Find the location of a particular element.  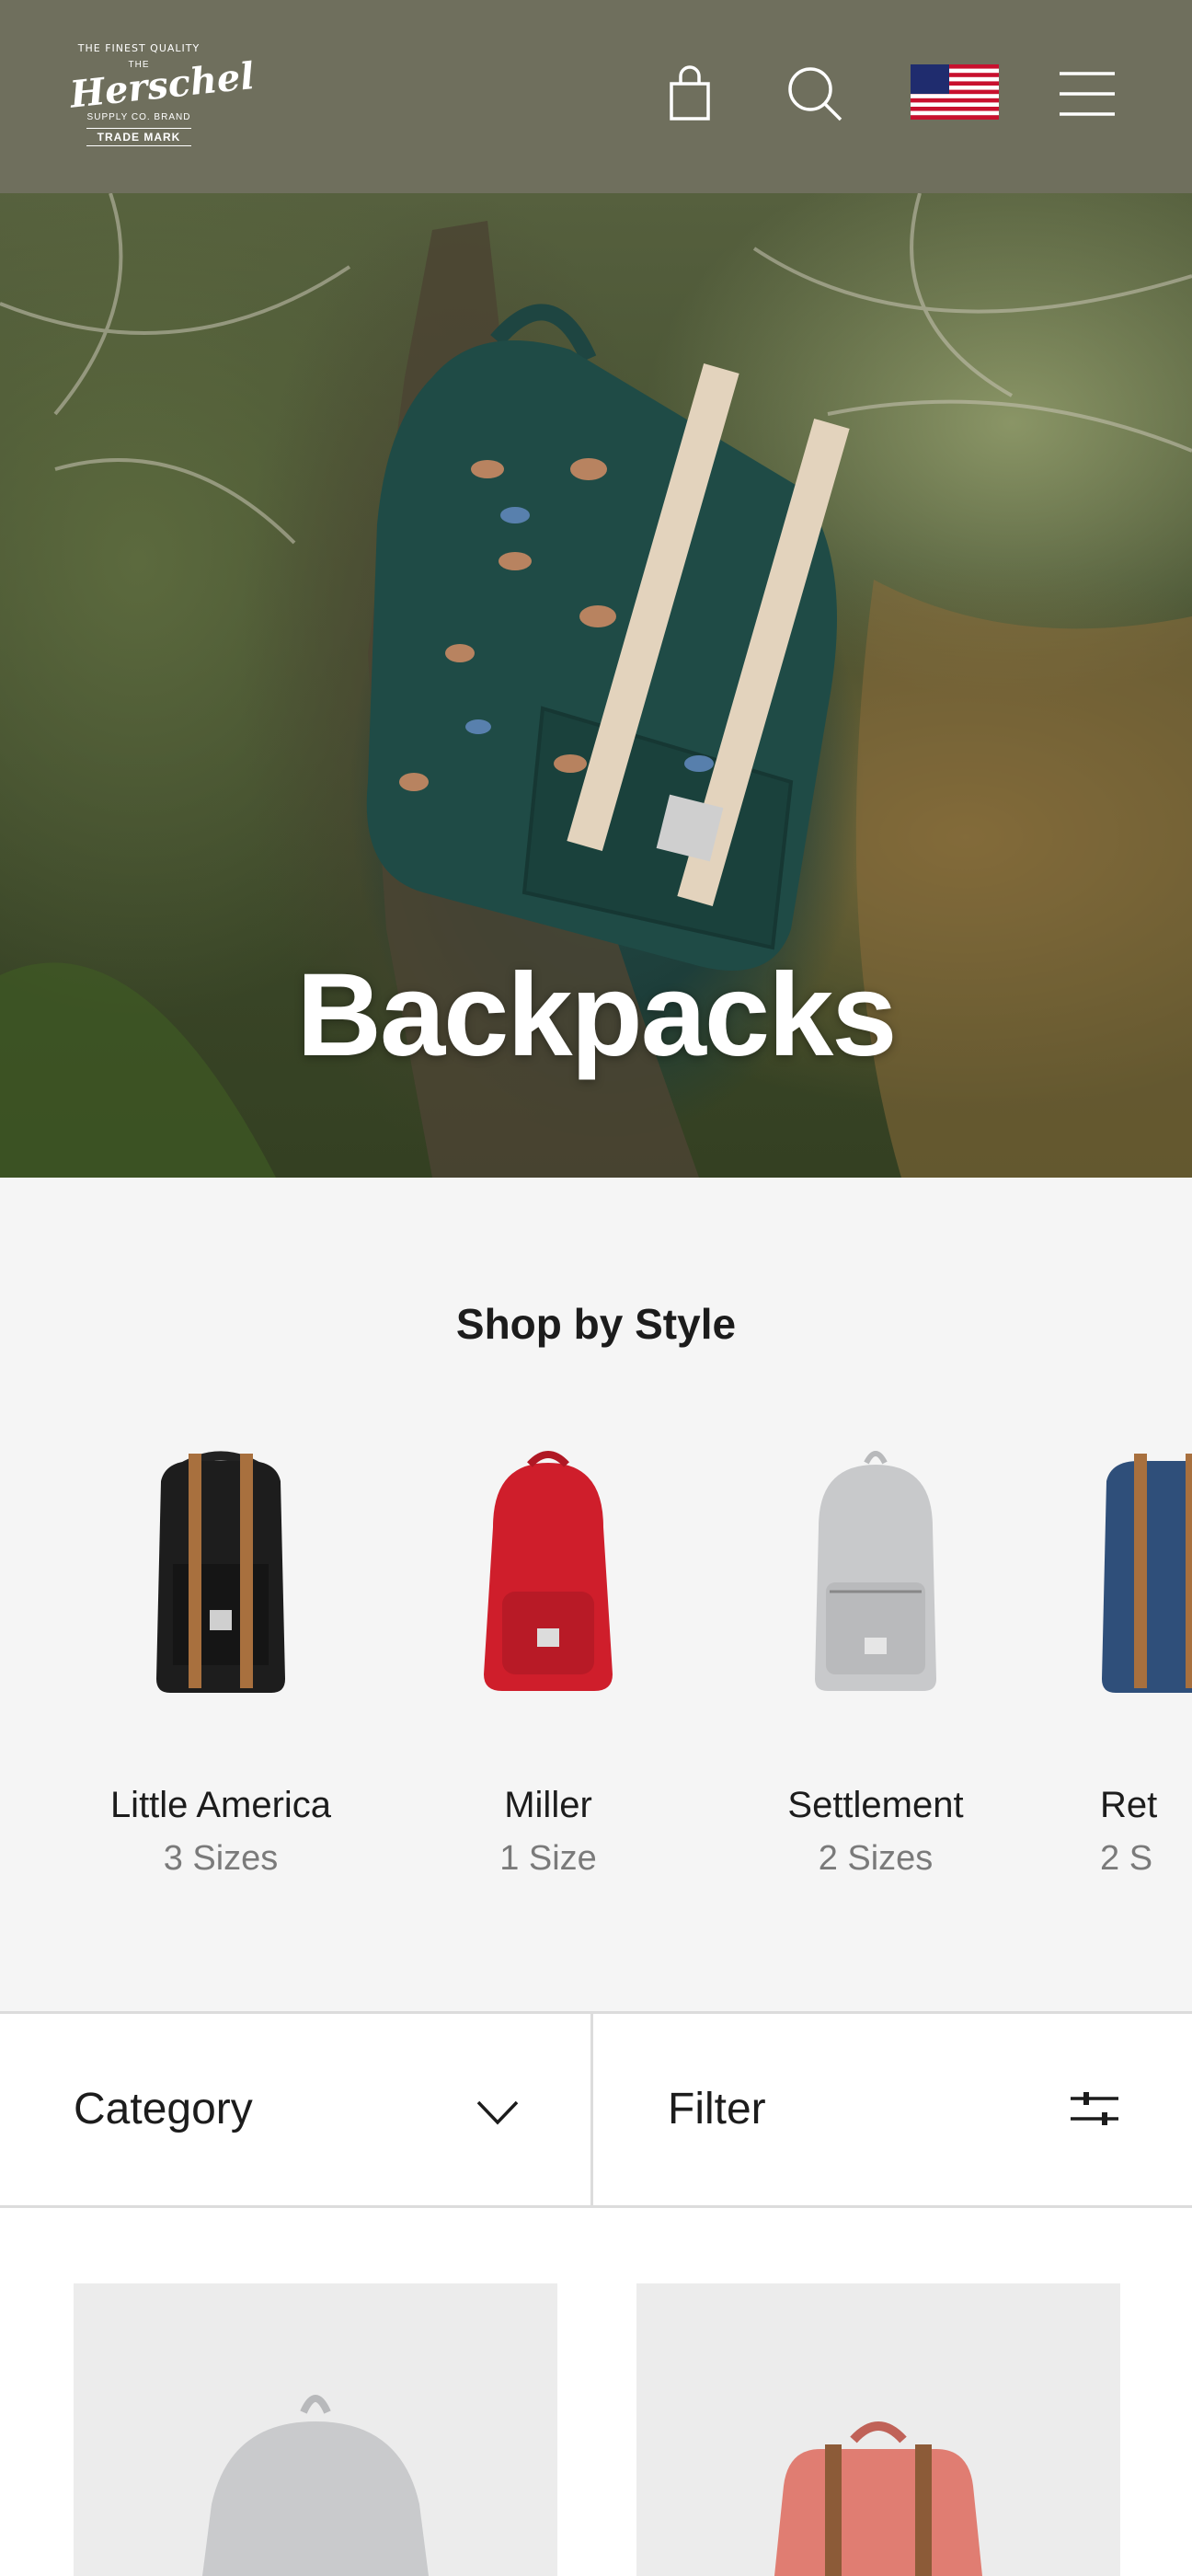

backpack-illustration is located at coordinates (608, 637).